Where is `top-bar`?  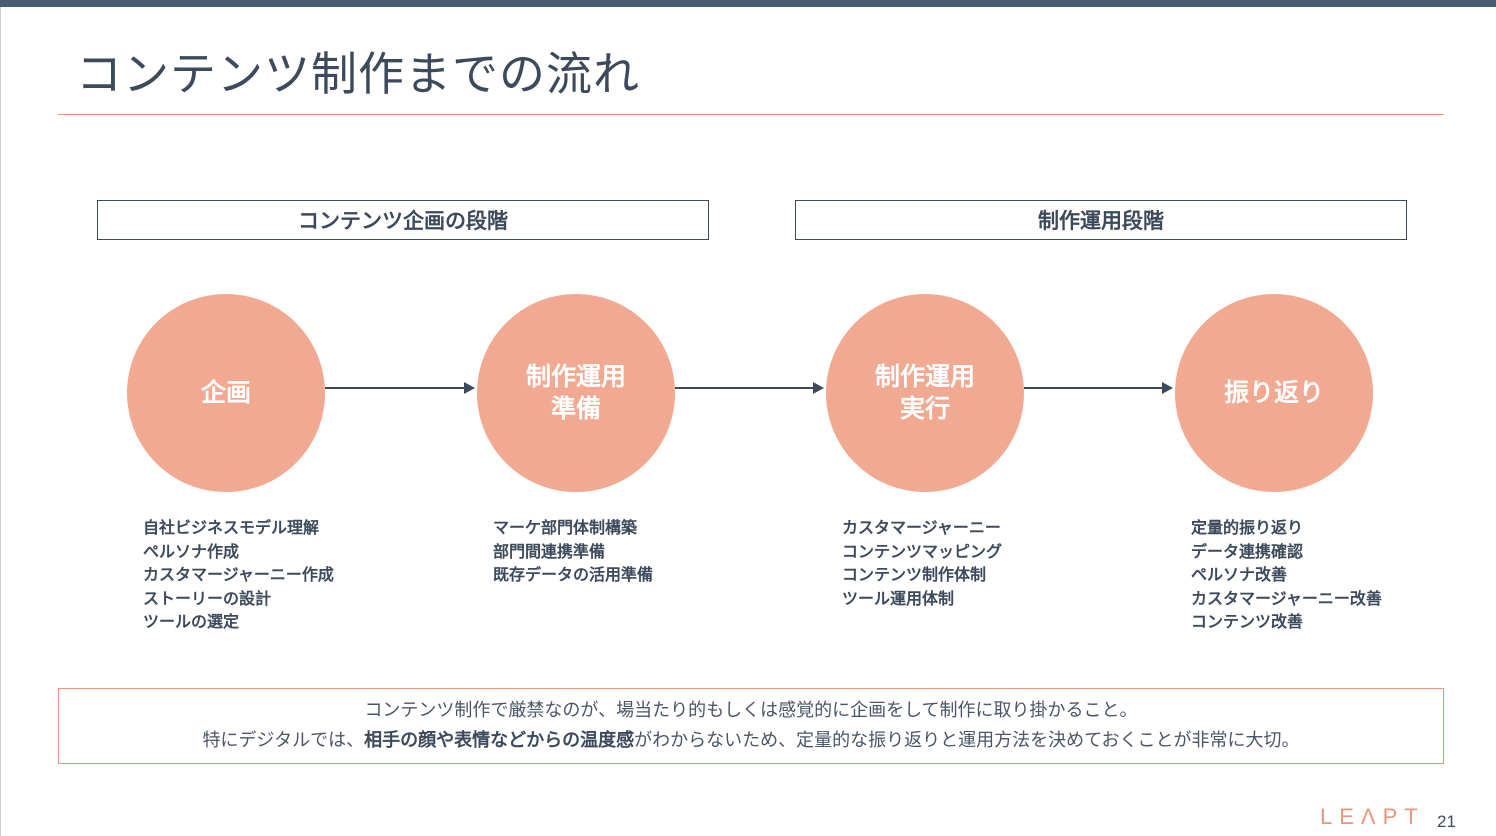
top-bar is located at coordinates (748, 3).